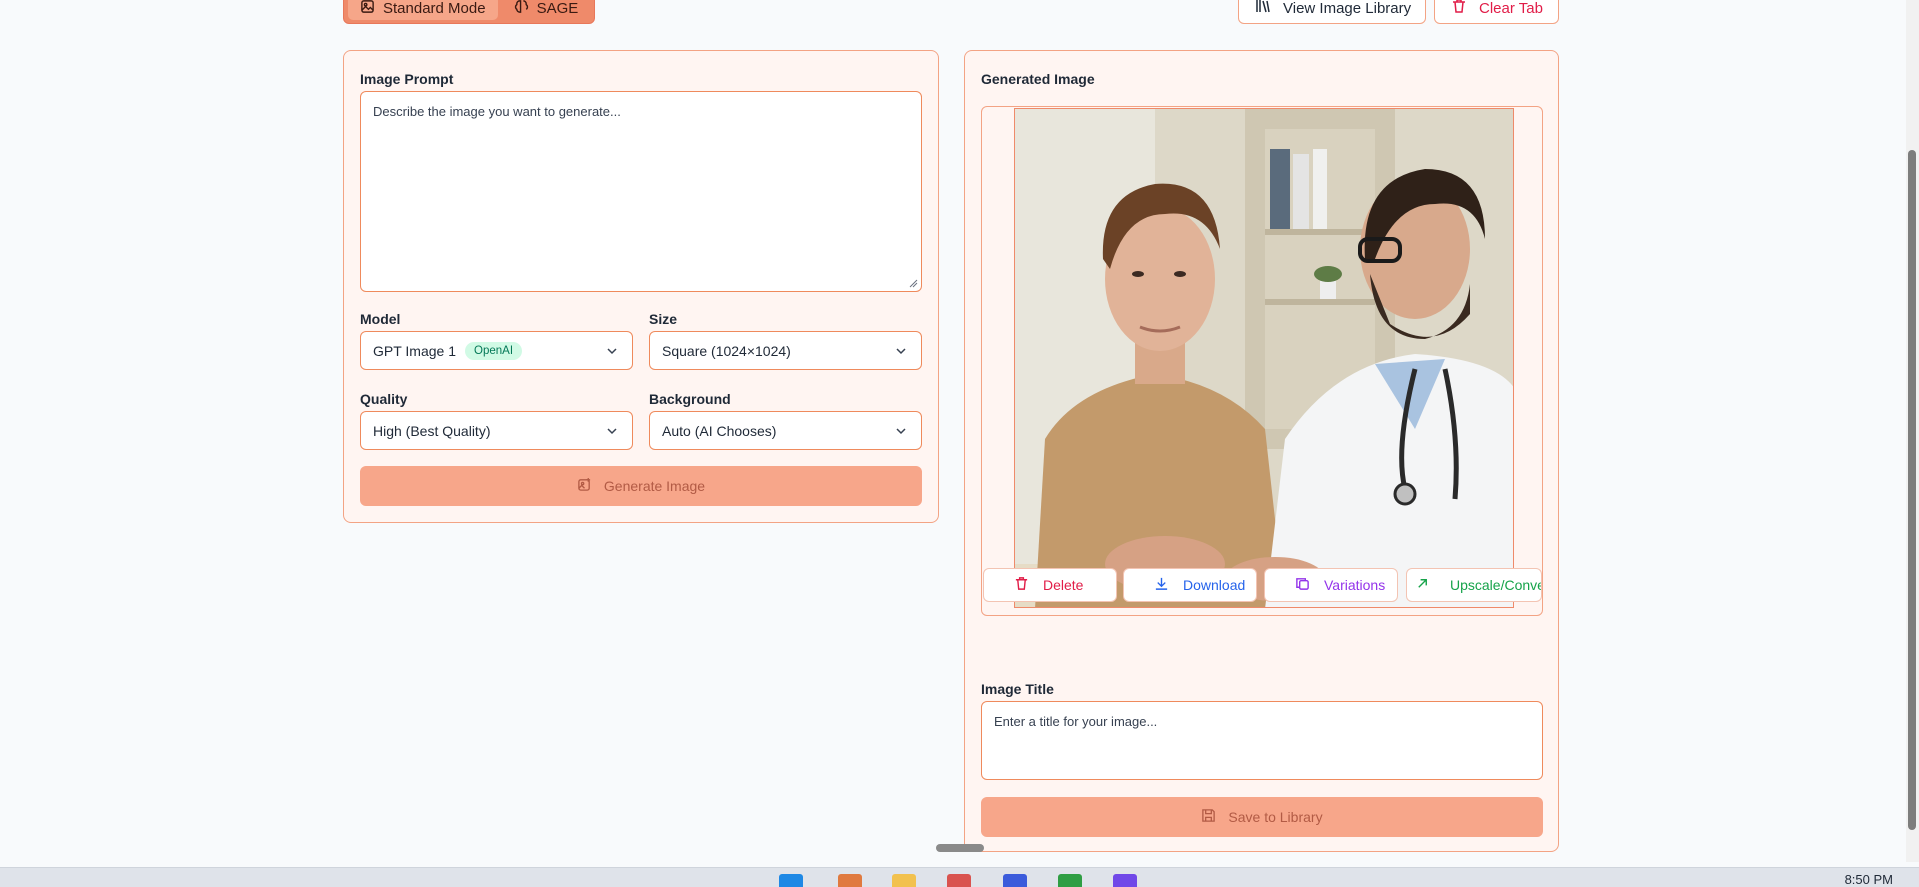 The width and height of the screenshot is (1919, 887). Describe the element at coordinates (407, 79) in the screenshot. I see `image-prompt-label: Image Prompt` at that location.